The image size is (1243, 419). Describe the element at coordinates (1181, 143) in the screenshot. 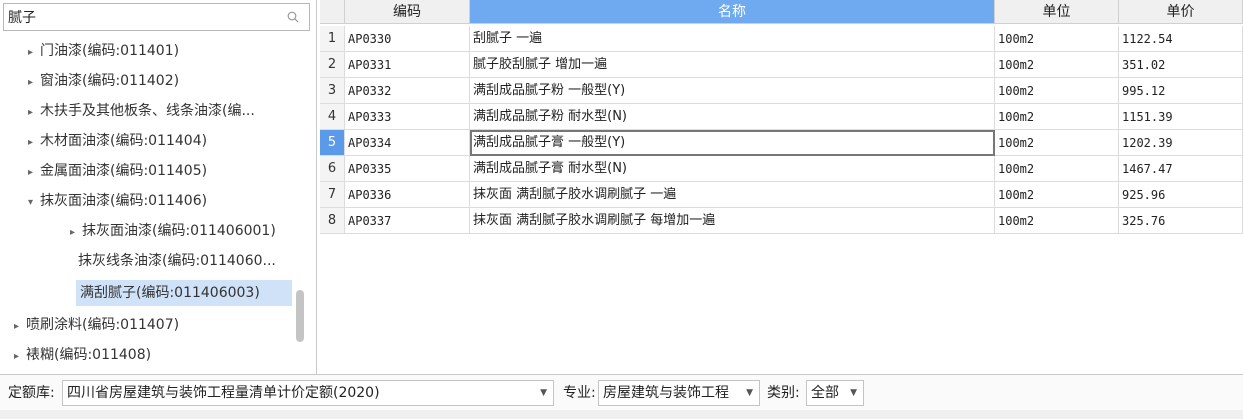

I see `cell-price: 1202.39` at that location.